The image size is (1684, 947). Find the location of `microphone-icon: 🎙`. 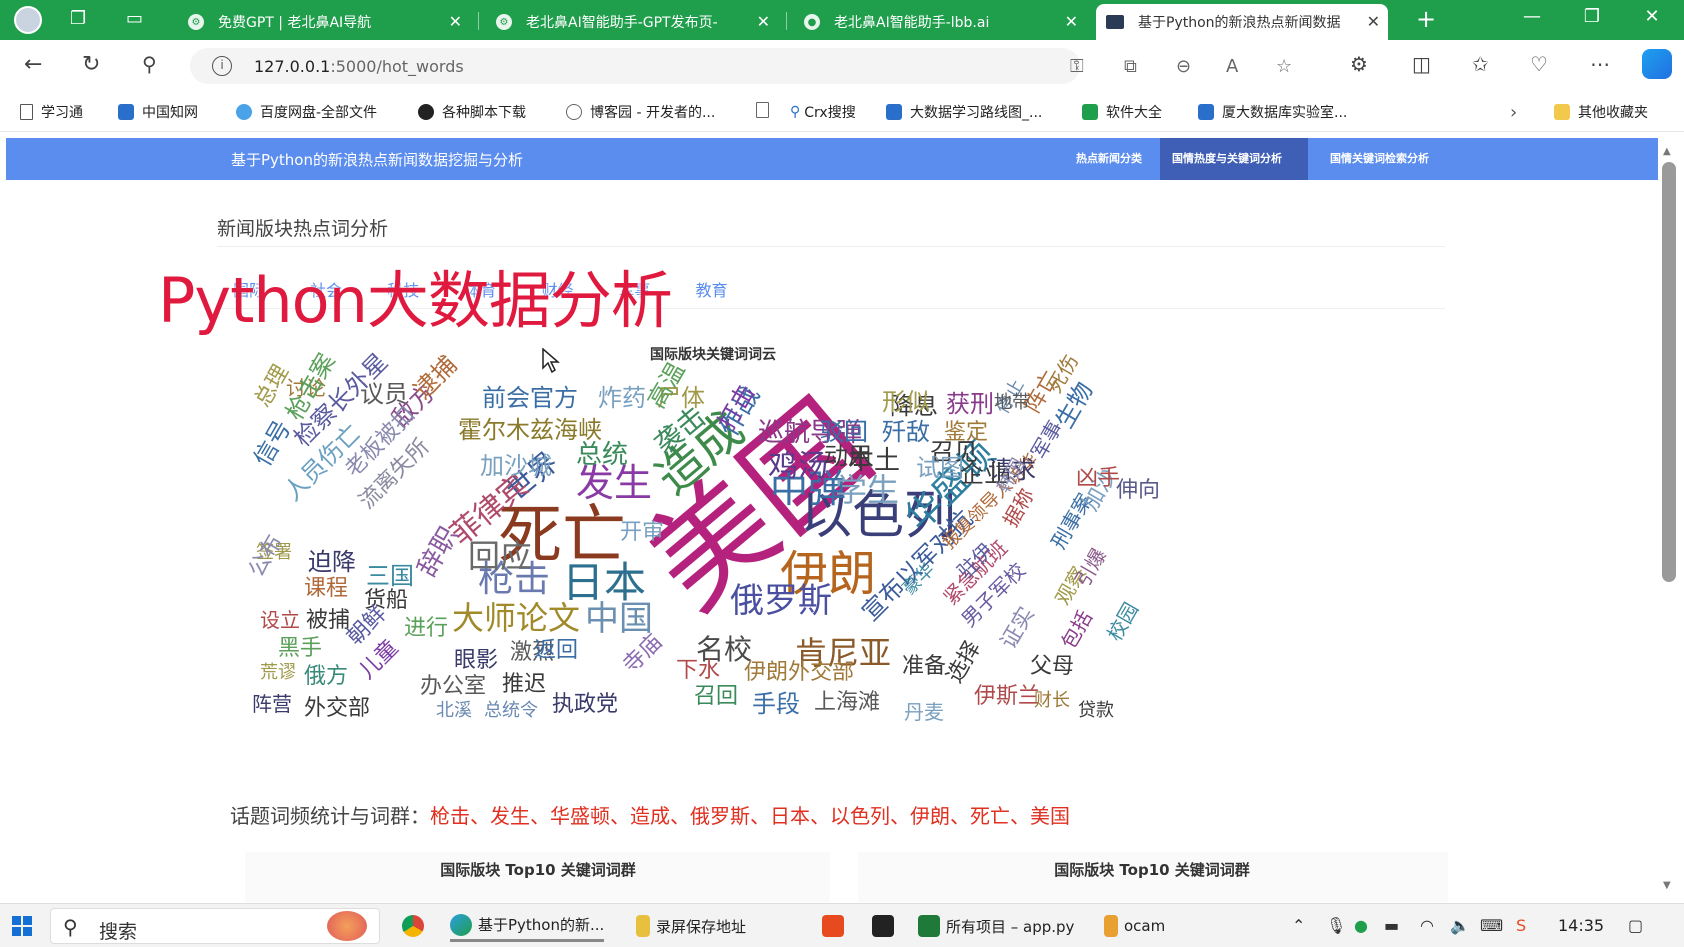

microphone-icon: 🎙 is located at coordinates (1336, 925).